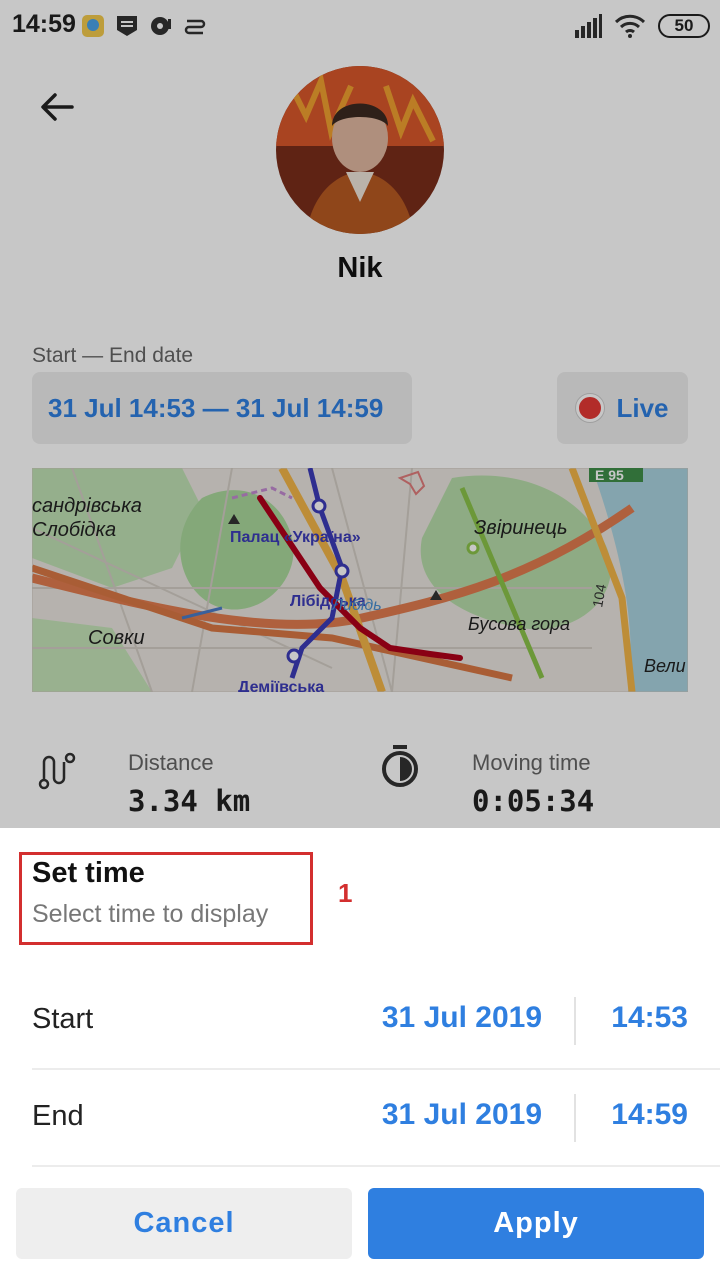 The image size is (720, 1280). I want to click on annotation-number: 1, so click(345, 893).